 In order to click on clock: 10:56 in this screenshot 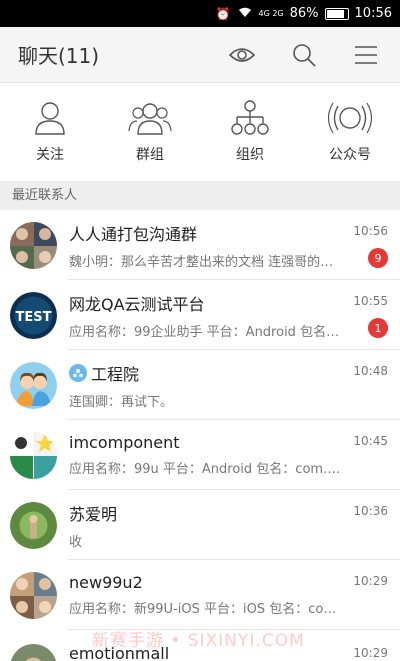, I will do `click(373, 13)`.